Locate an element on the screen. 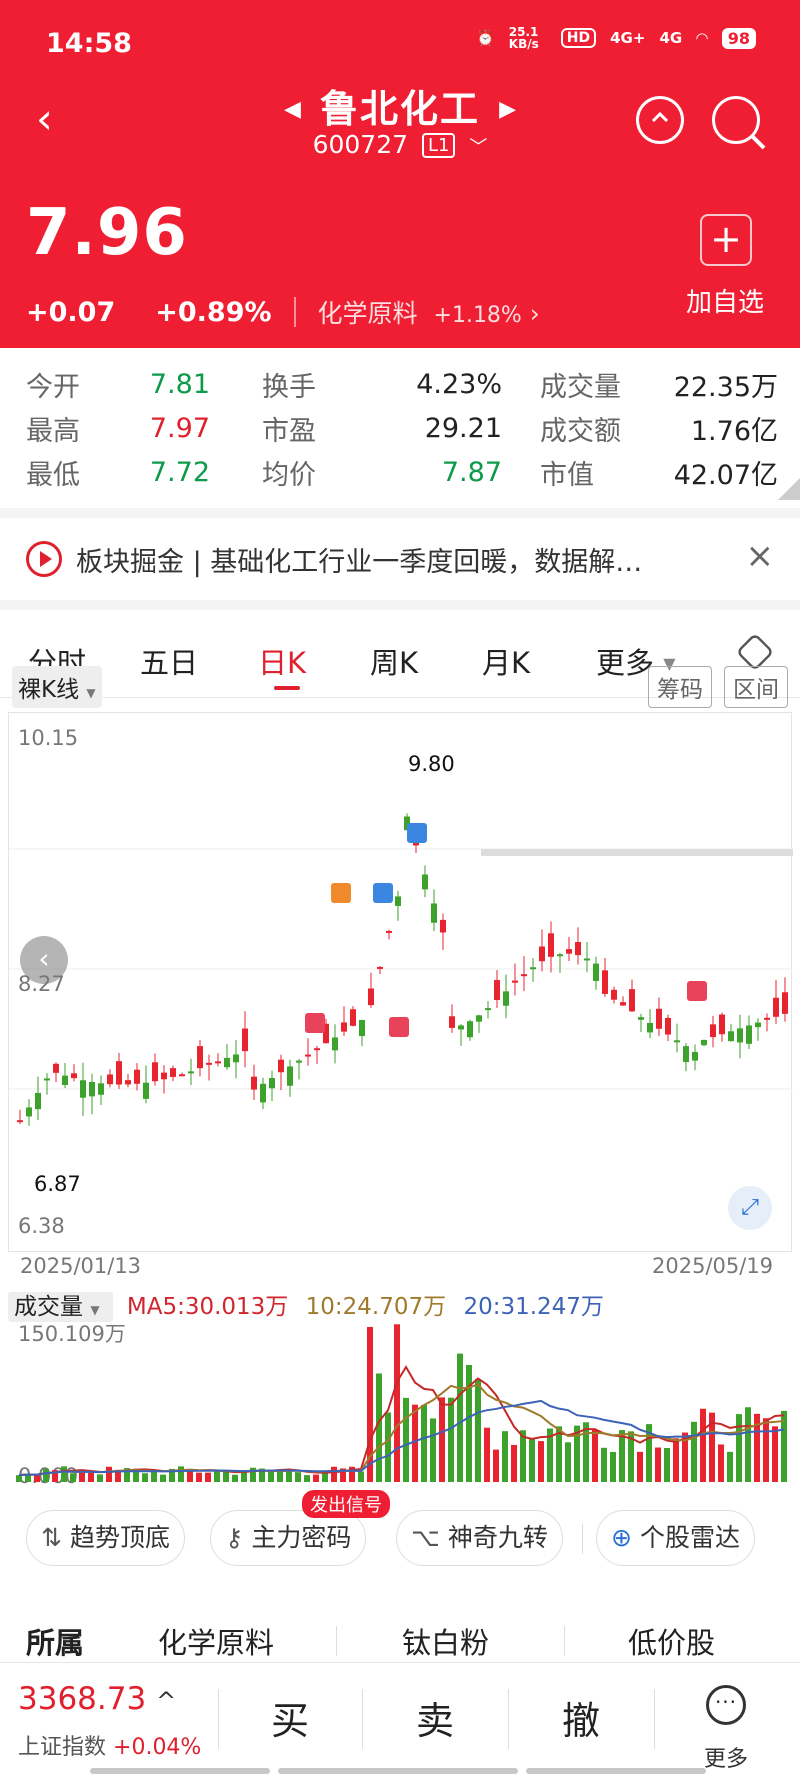 The image size is (800, 1778). add-watchlist-button: + is located at coordinates (726, 240).